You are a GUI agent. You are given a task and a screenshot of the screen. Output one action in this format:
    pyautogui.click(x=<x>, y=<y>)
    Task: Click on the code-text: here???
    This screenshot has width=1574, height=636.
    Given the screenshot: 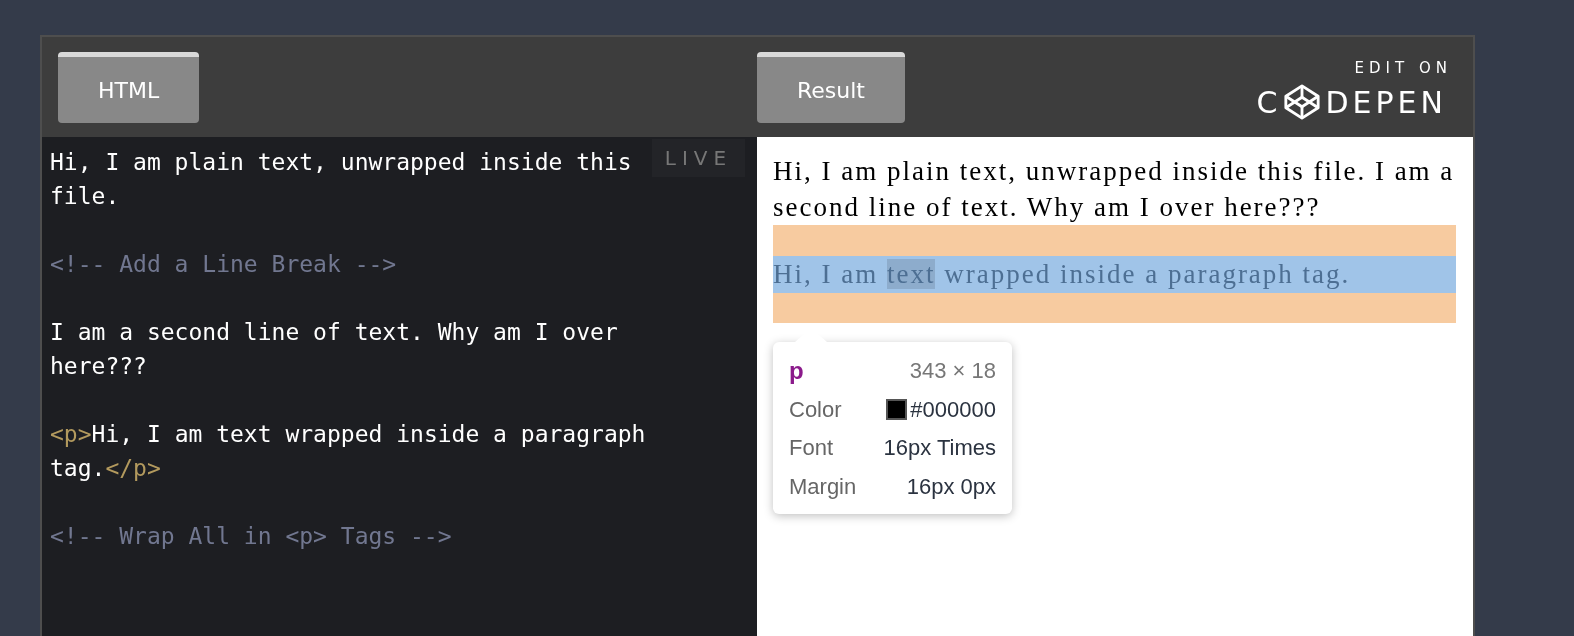 What is the action you would take?
    pyautogui.click(x=98, y=366)
    